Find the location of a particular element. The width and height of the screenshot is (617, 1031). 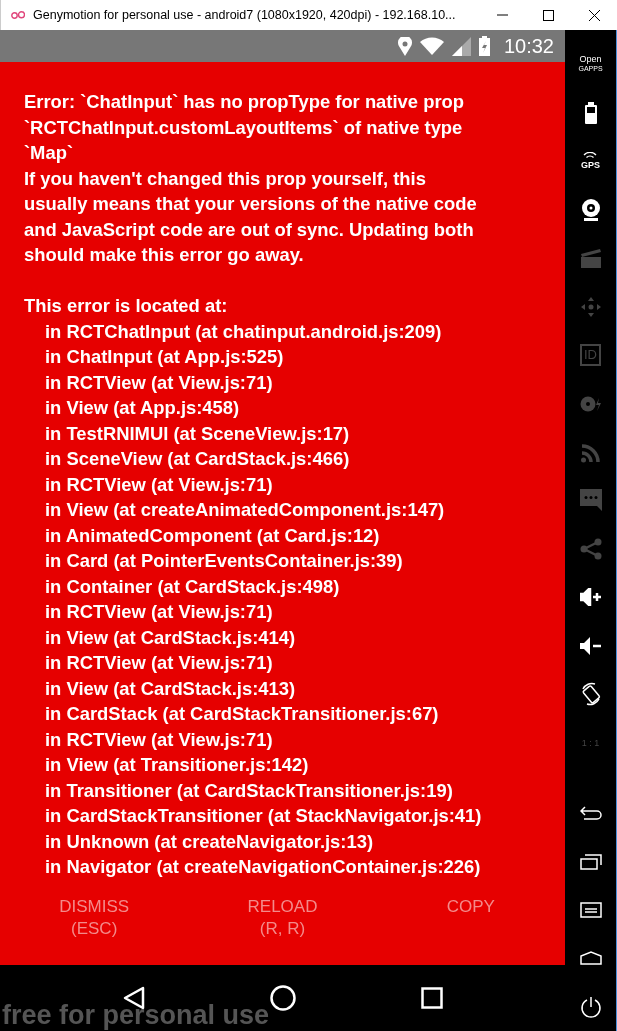

stack-frame: in CardStack (at CardStackTransitioner.js:67) is located at coordinates (294, 714).